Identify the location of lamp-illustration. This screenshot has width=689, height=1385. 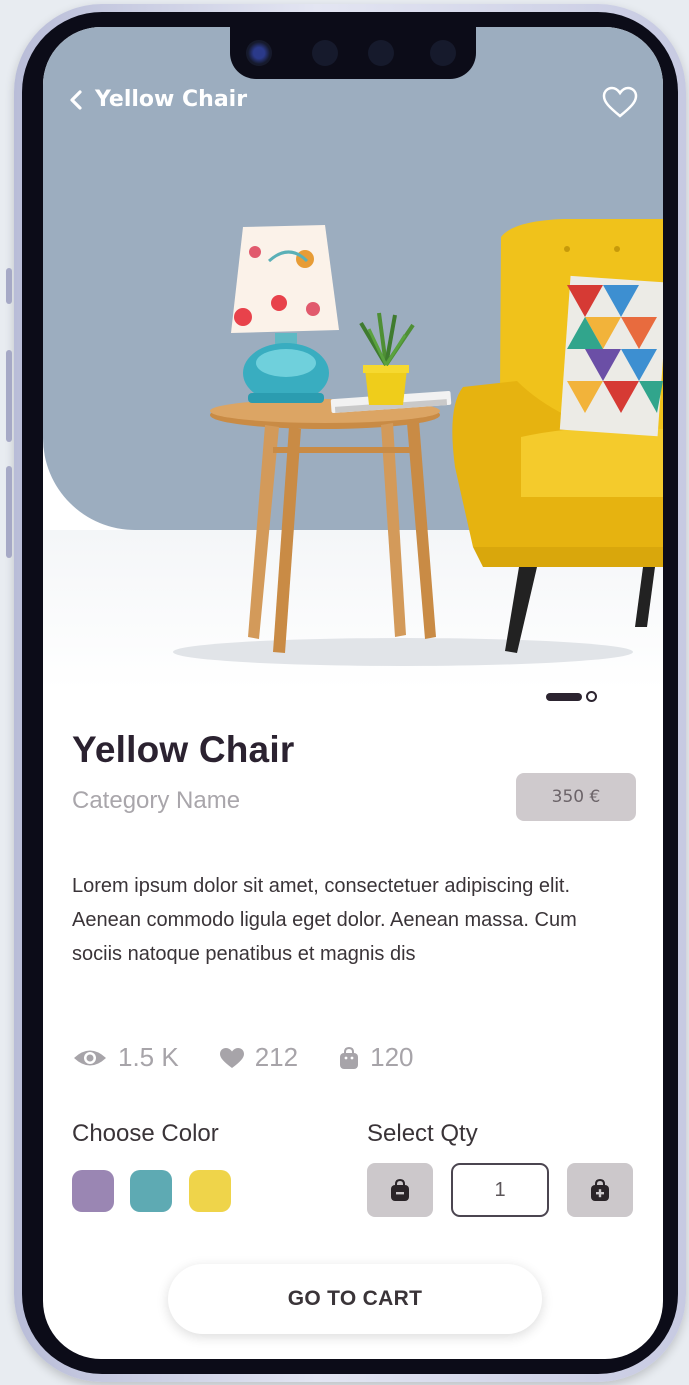
(285, 314).